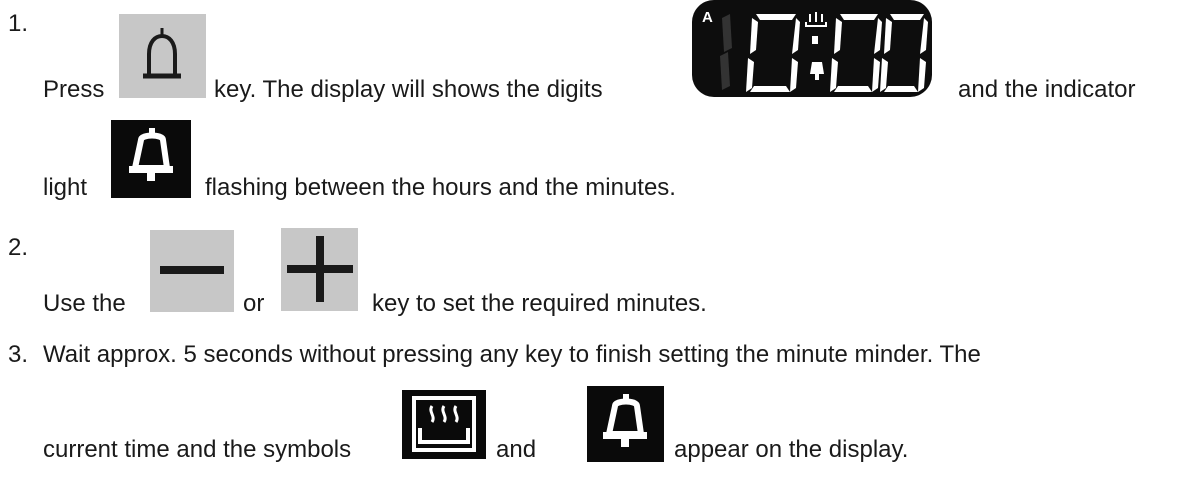 This screenshot has height=479, width=1202. What do you see at coordinates (812, 48) in the screenshot?
I see `oven-display: A` at bounding box center [812, 48].